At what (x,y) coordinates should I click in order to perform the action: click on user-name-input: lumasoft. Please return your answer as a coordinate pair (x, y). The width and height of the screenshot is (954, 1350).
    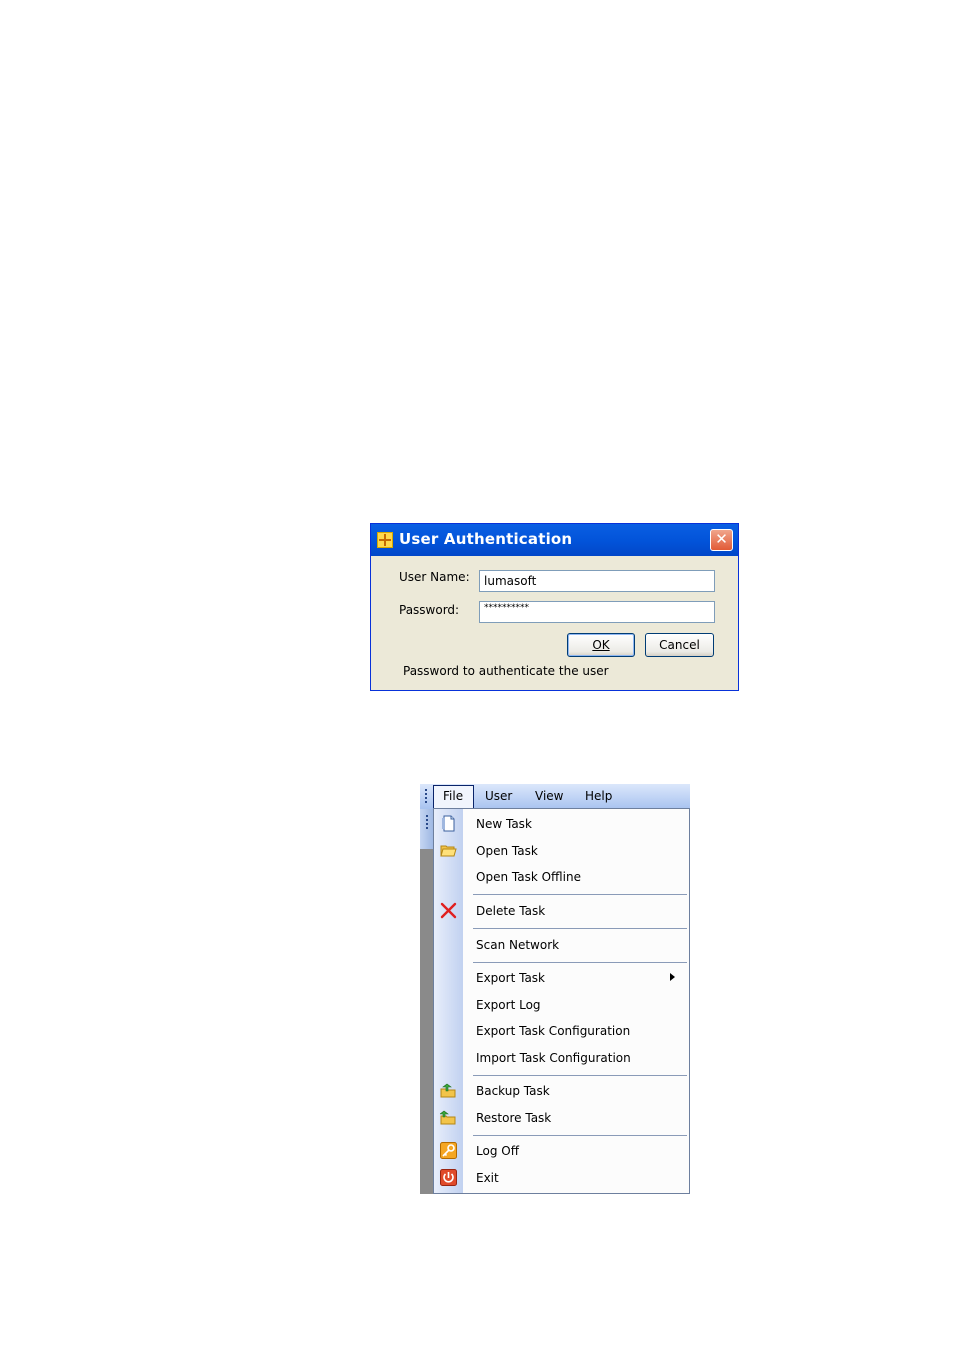
    Looking at the image, I should click on (597, 581).